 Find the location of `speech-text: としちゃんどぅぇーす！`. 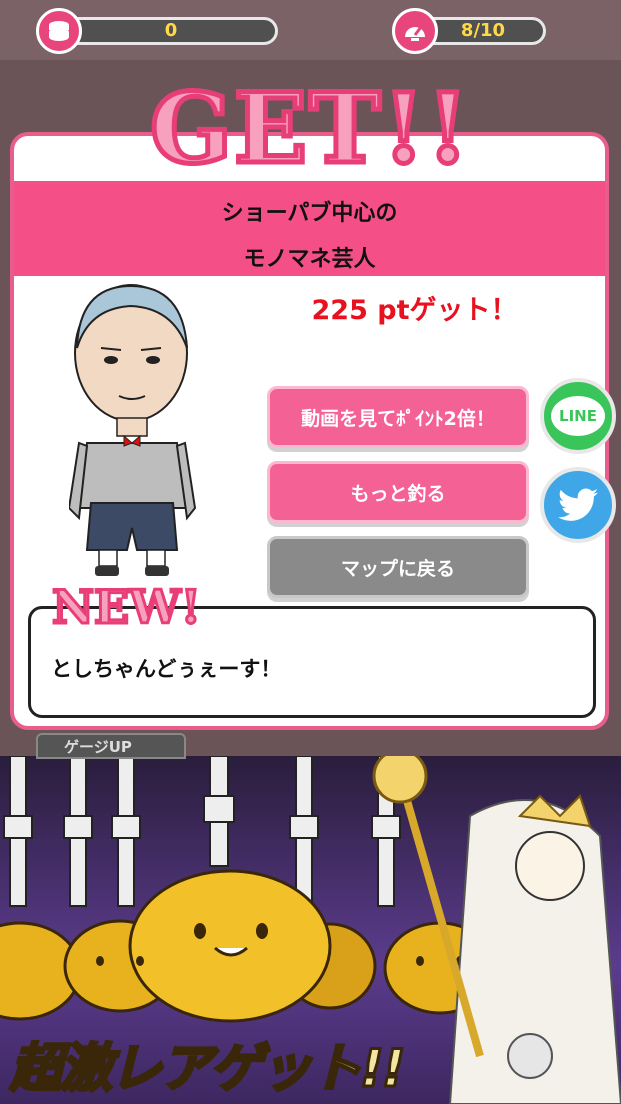

speech-text: としちゃんどぅぇーす！ is located at coordinates (166, 669).